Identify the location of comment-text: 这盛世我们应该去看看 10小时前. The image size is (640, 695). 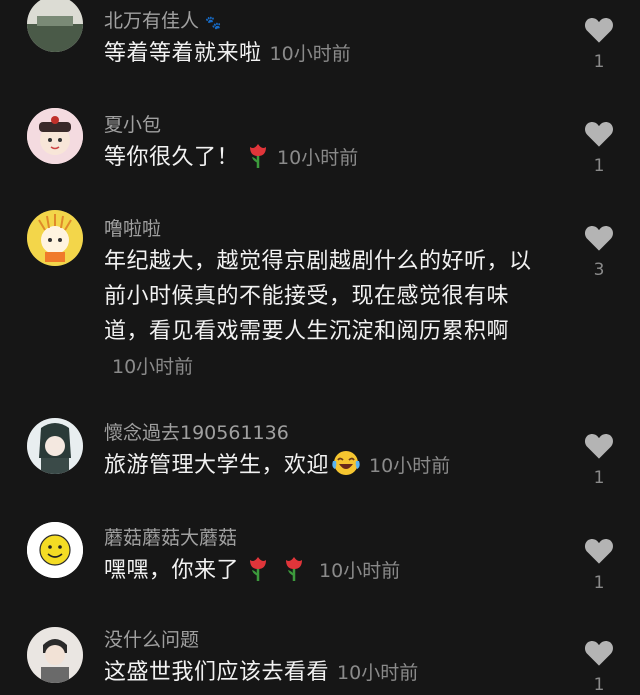
(324, 673).